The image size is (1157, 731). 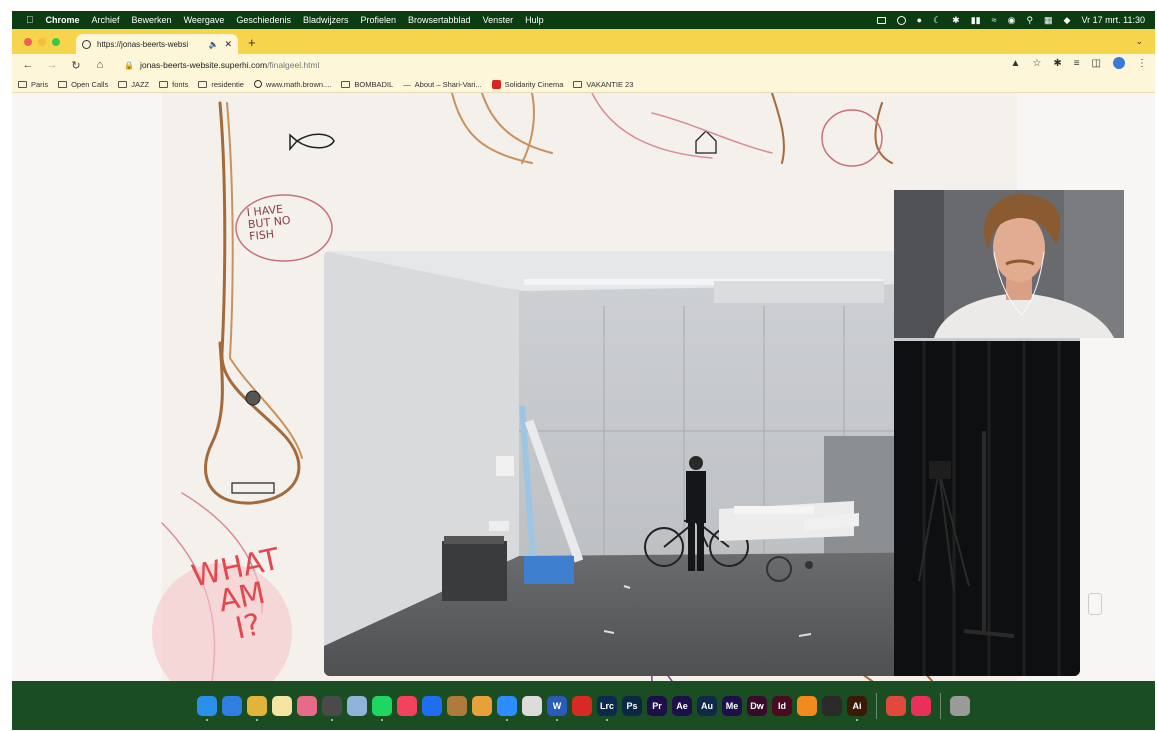 I want to click on mic-icon: ●, so click(x=919, y=20).